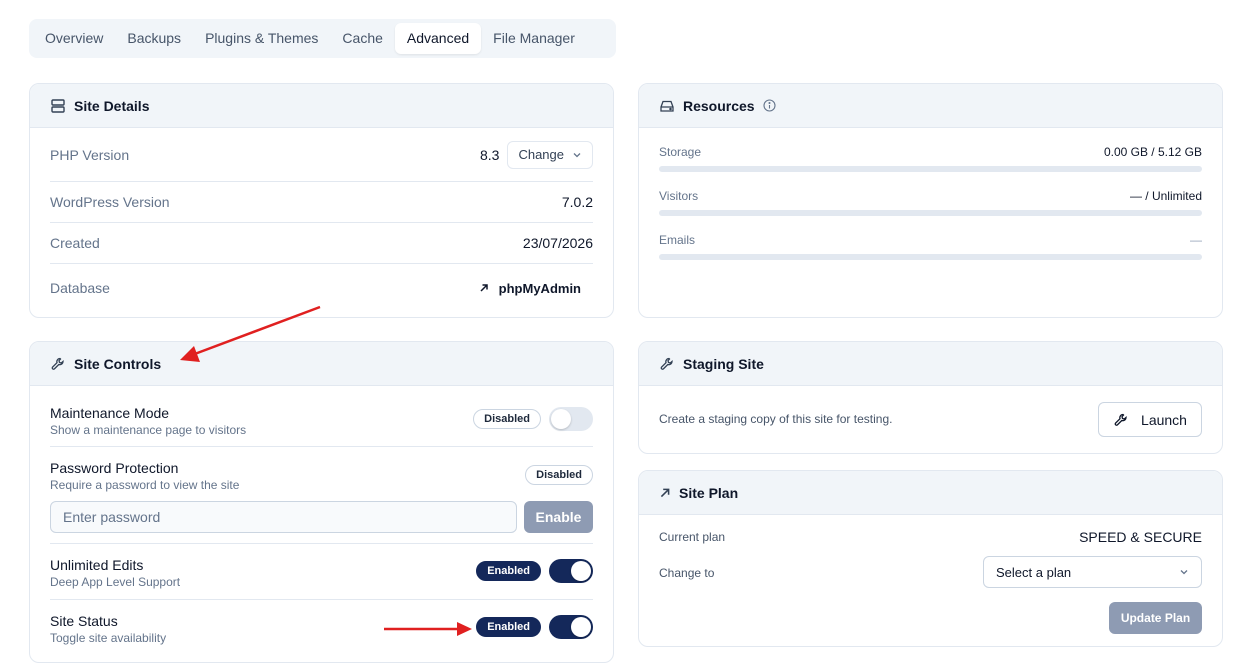  Describe the element at coordinates (692, 537) in the screenshot. I see `current-plan-label: Current plan` at that location.